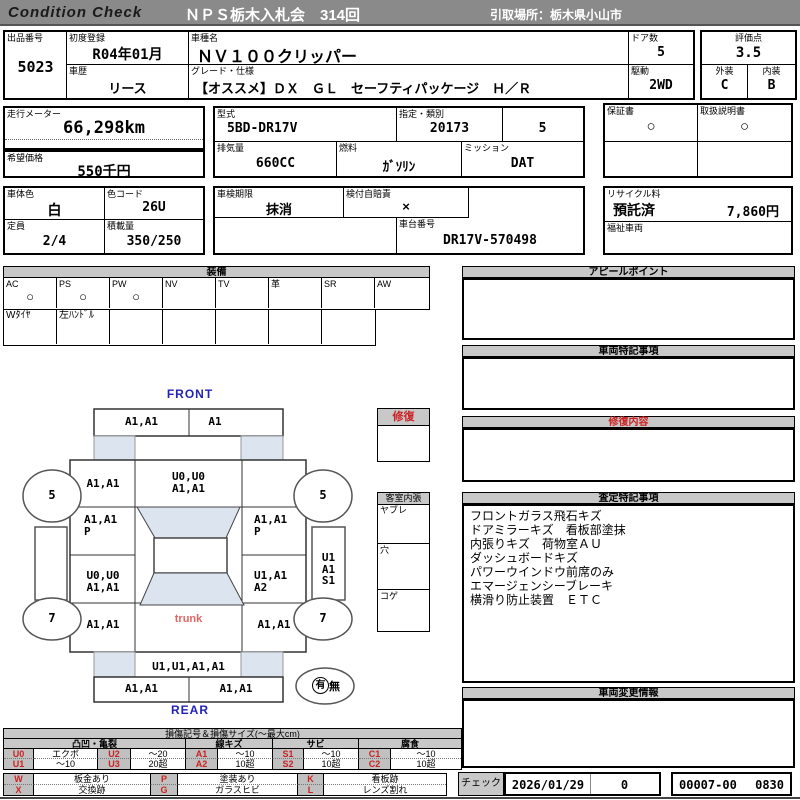 This screenshot has height=800, width=800. What do you see at coordinates (273, 15) in the screenshot?
I see `auction-title: ＮＰＳ栃木入札会 314回` at bounding box center [273, 15].